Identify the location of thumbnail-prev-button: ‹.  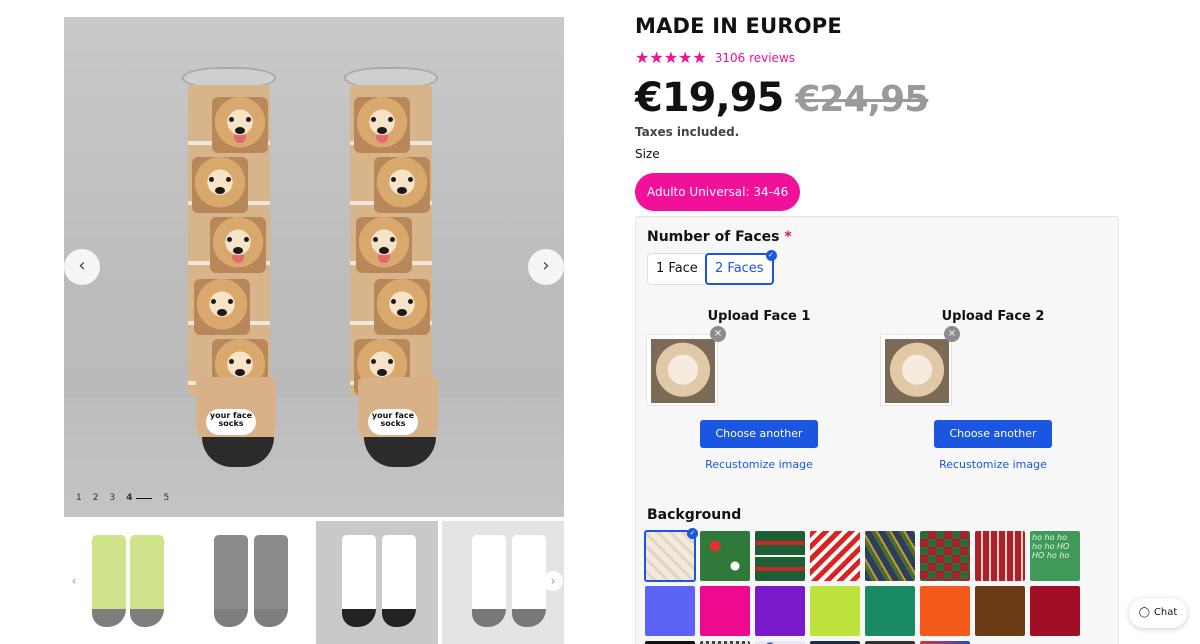
(74, 581).